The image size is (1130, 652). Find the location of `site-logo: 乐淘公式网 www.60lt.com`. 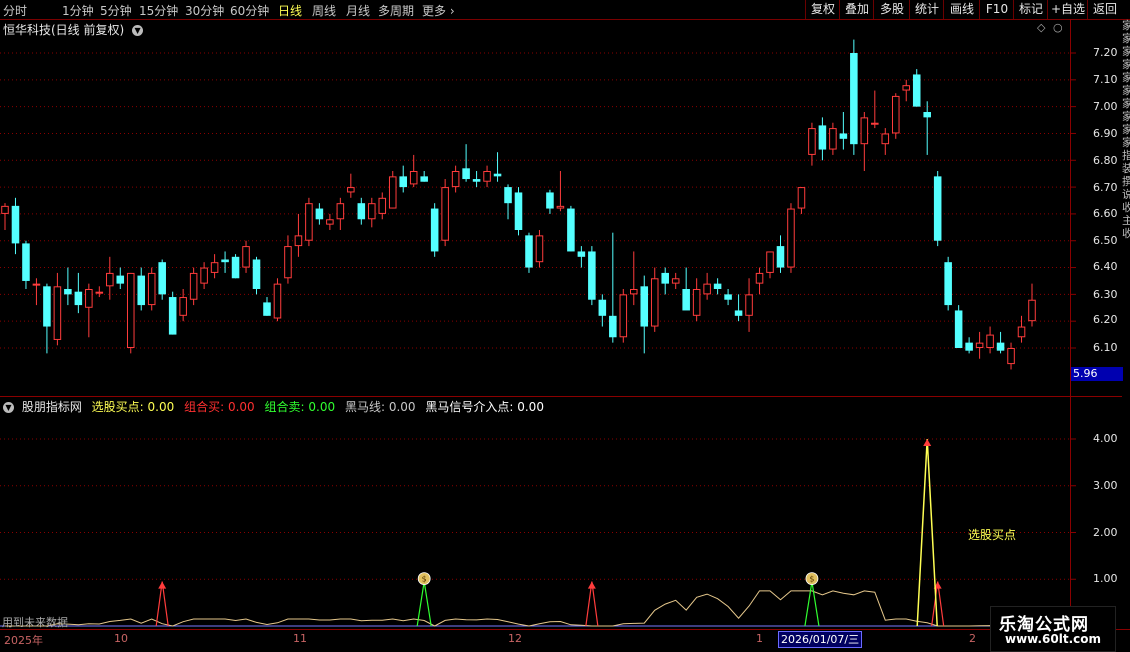

site-logo: 乐淘公式网 www.60lt.com is located at coordinates (1053, 629).